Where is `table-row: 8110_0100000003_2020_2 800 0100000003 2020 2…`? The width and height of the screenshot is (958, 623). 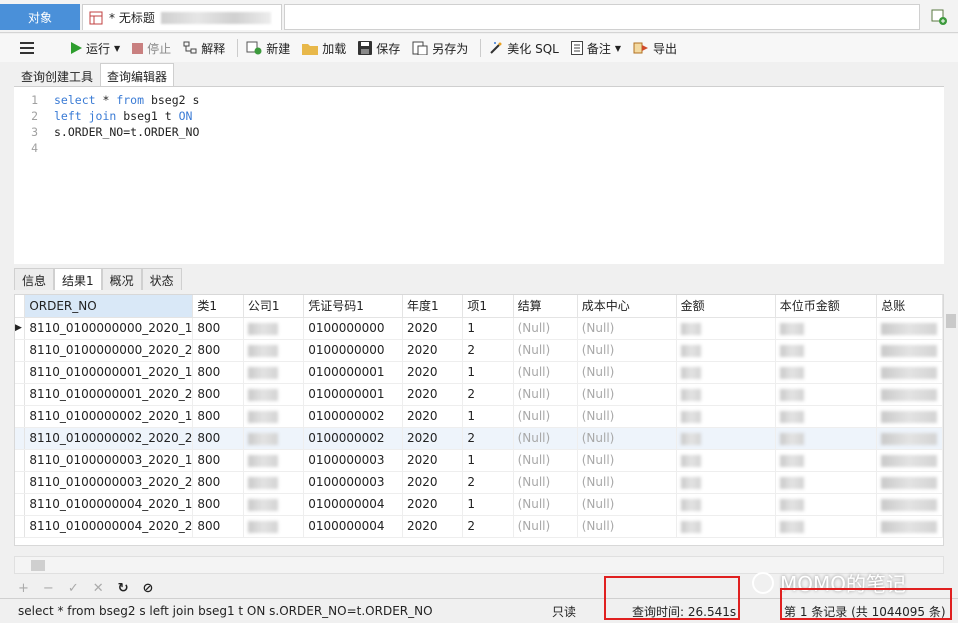
table-row: 8110_0100000003_2020_2 800 0100000003 2020 2… is located at coordinates (479, 482).